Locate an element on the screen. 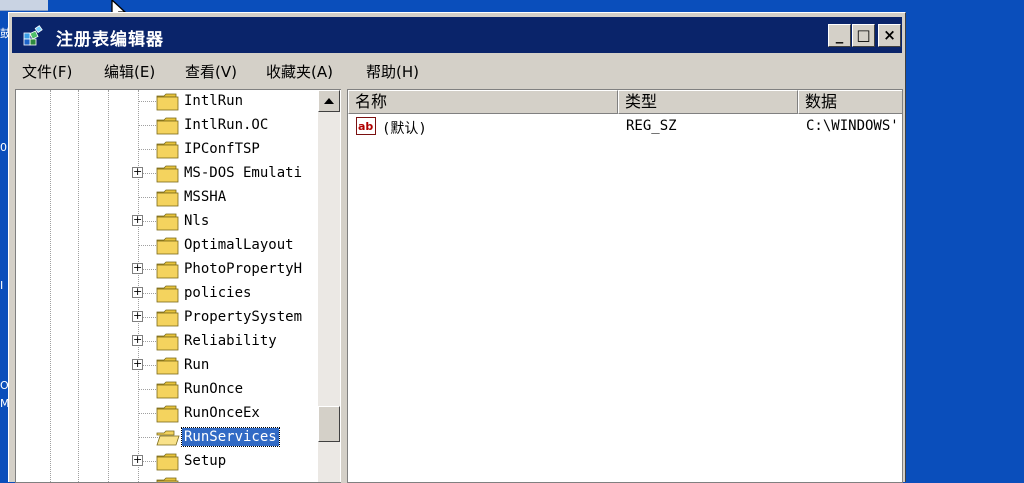 This screenshot has height=483, width=1024. tree-item-label: IPConfTSP is located at coordinates (222, 149).